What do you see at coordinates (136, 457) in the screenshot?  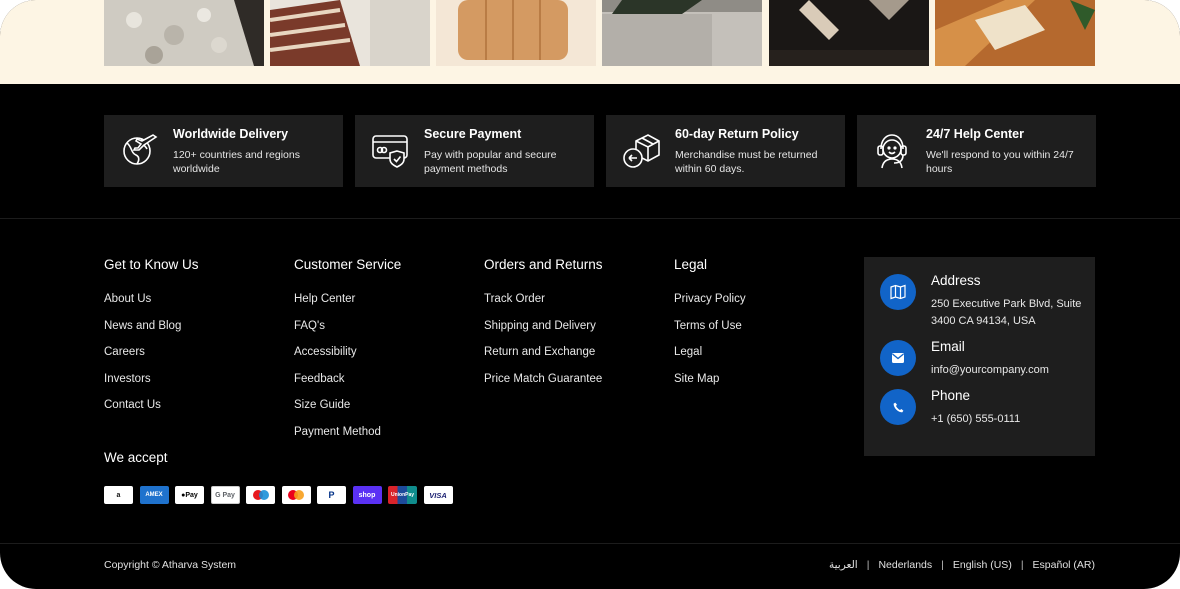 I see `we-accept-heading: We accept` at bounding box center [136, 457].